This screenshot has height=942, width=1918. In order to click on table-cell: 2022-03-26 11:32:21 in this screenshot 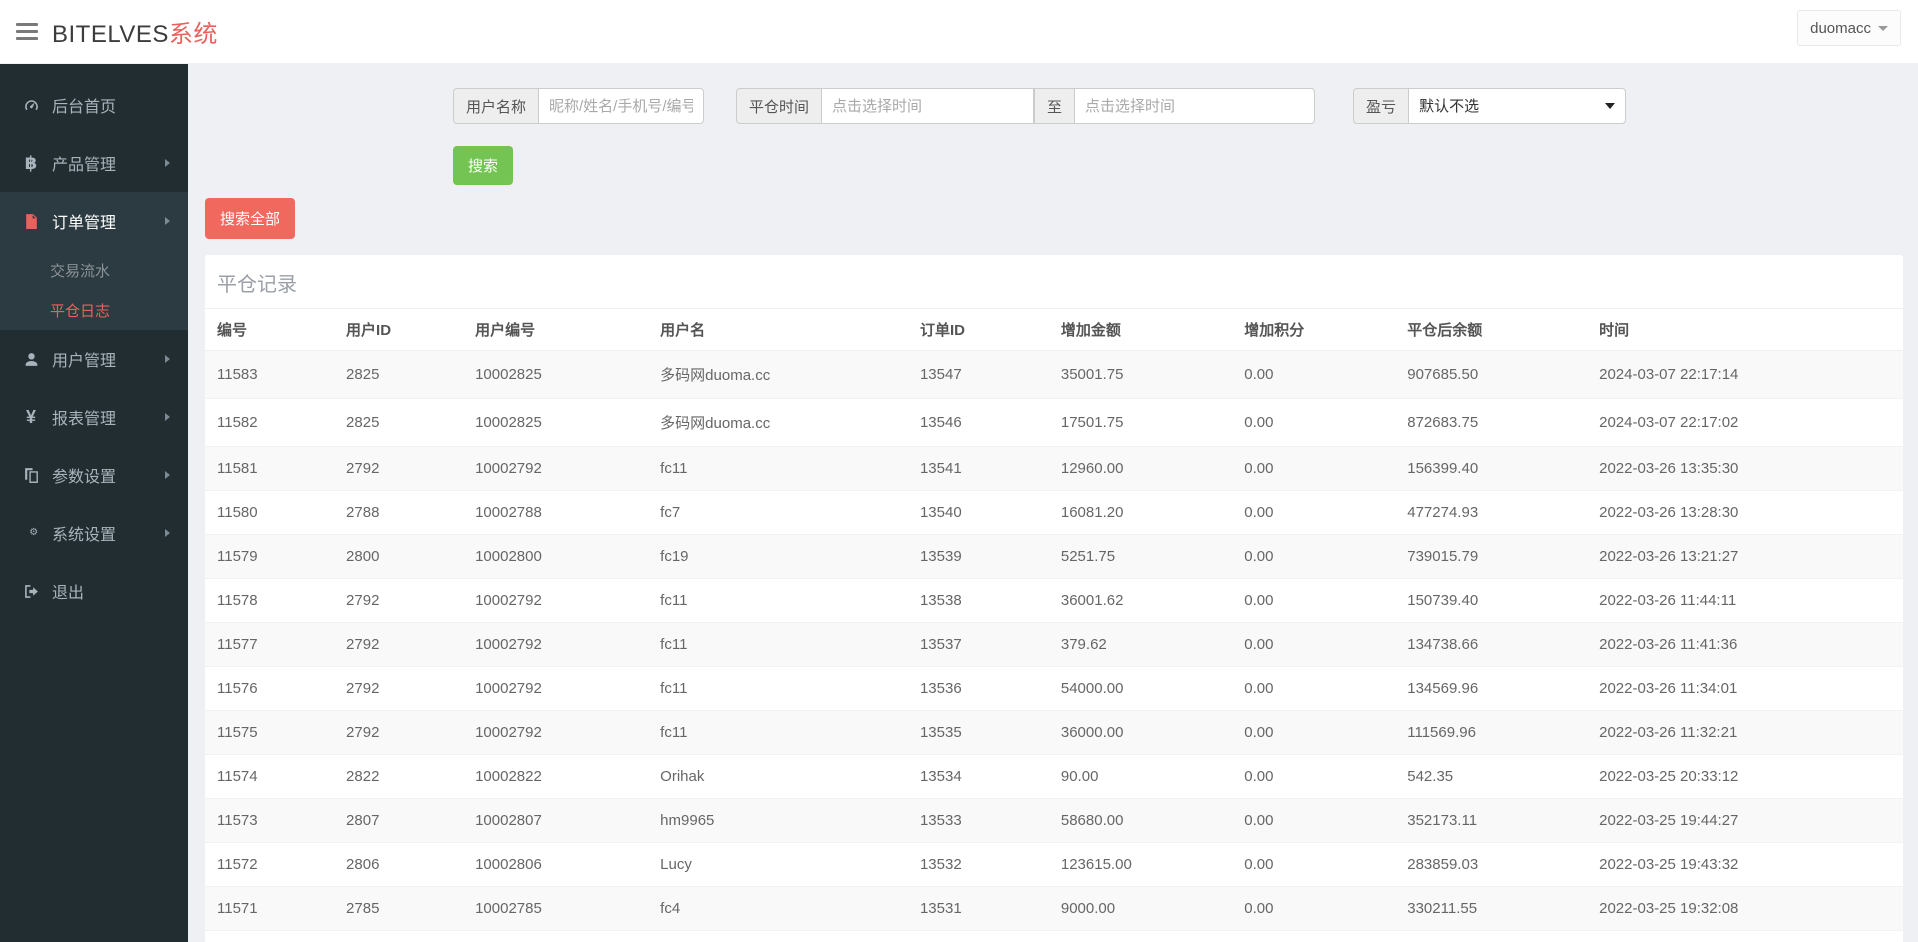, I will do `click(1745, 732)`.